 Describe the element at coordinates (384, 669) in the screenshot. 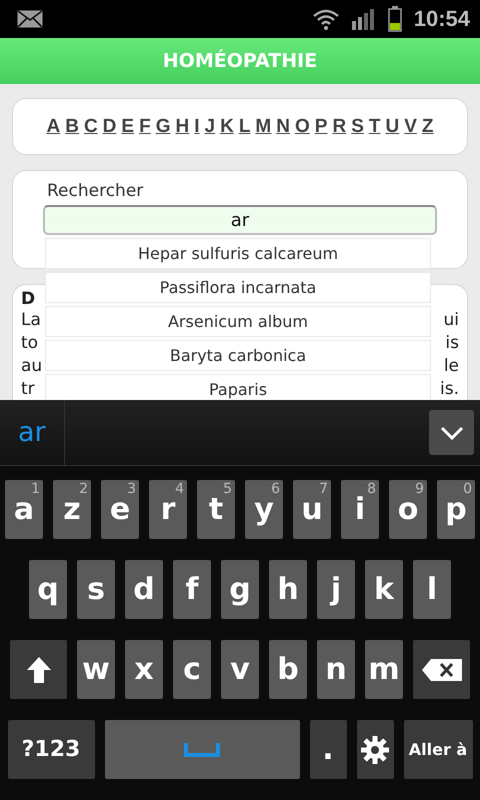

I see `key: m` at that location.